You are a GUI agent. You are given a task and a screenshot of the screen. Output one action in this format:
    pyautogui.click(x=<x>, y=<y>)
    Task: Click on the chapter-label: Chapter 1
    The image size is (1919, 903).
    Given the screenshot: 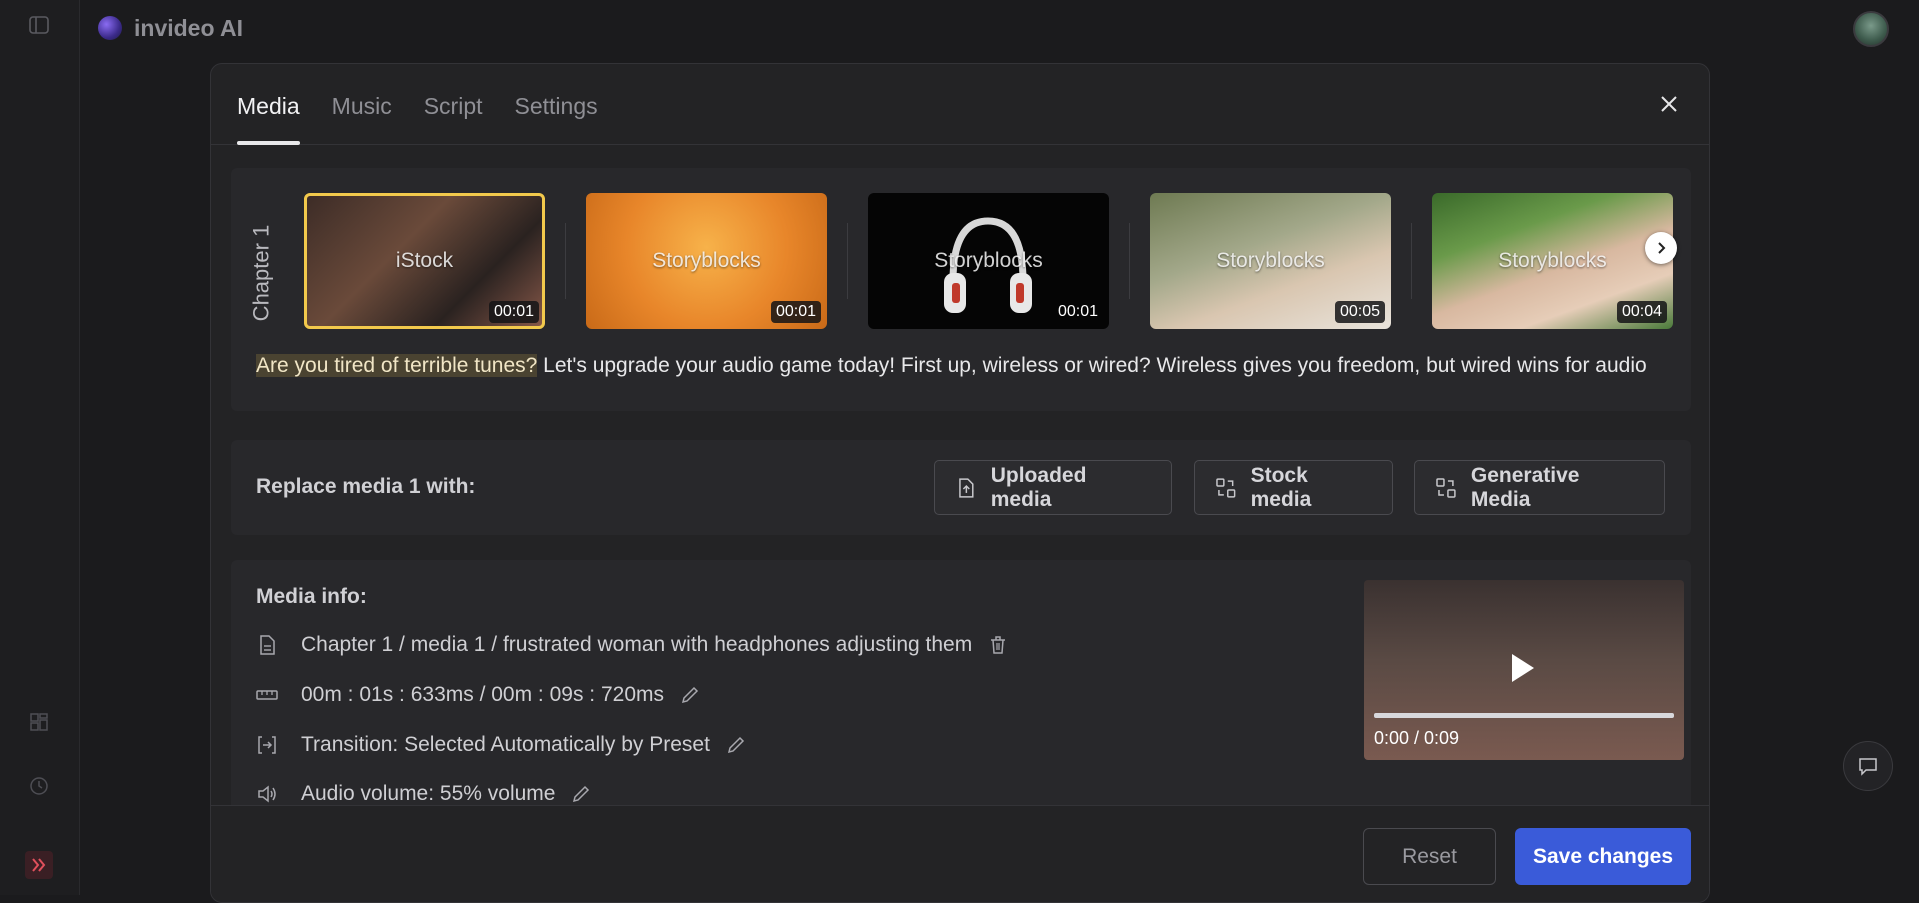 What is the action you would take?
    pyautogui.click(x=260, y=273)
    